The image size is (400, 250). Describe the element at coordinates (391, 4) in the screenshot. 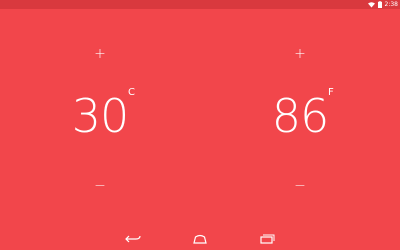

I see `status-time: 2:38` at that location.